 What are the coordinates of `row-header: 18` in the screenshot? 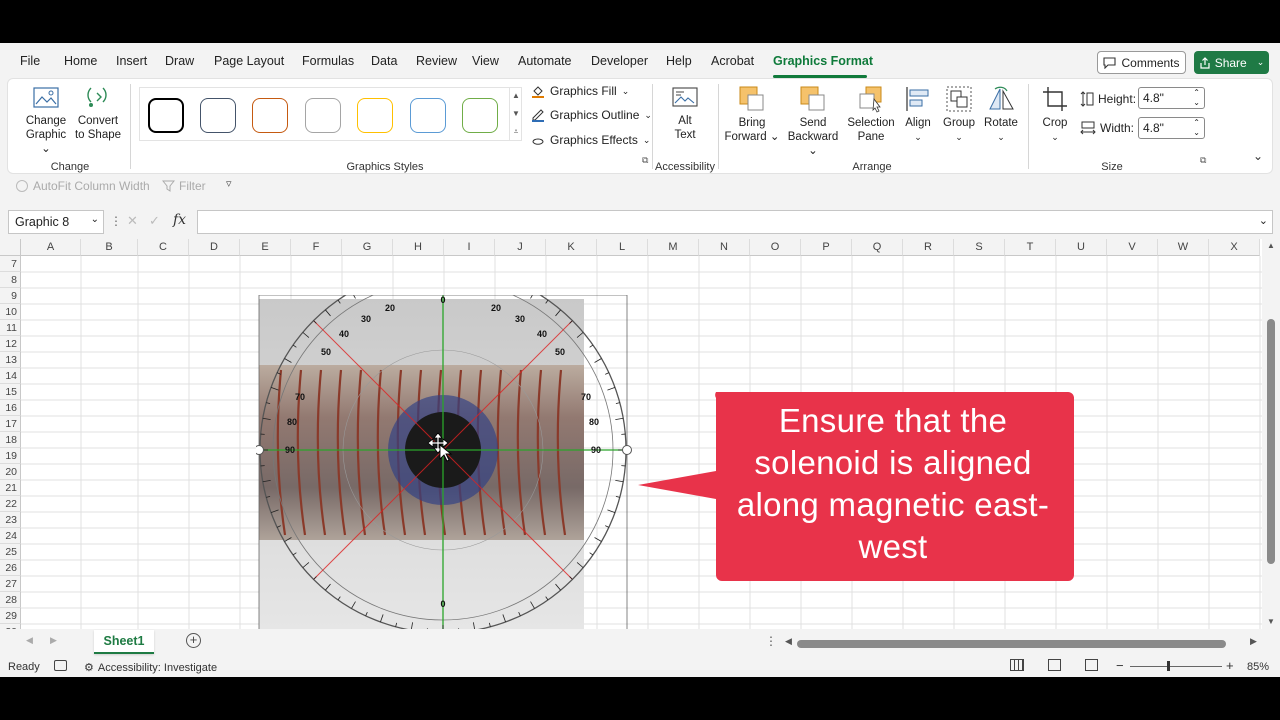 It's located at (10, 440).